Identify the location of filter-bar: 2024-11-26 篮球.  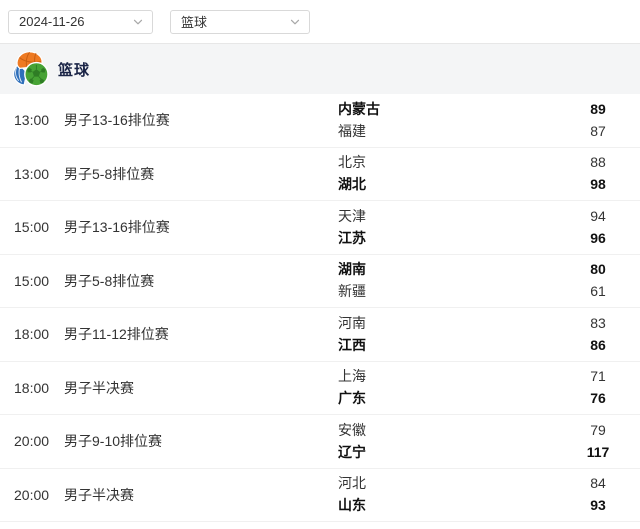
(320, 22).